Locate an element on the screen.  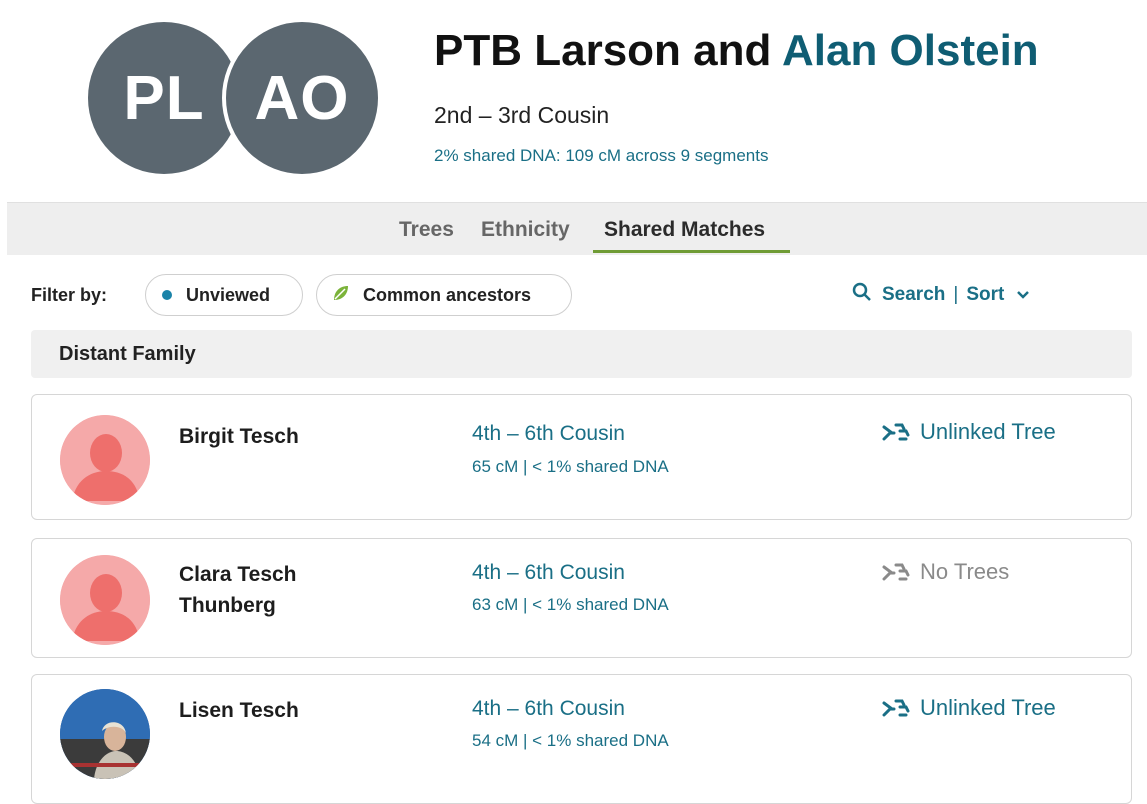
match-name: Clara Tesch Thunberg is located at coordinates (249, 590).